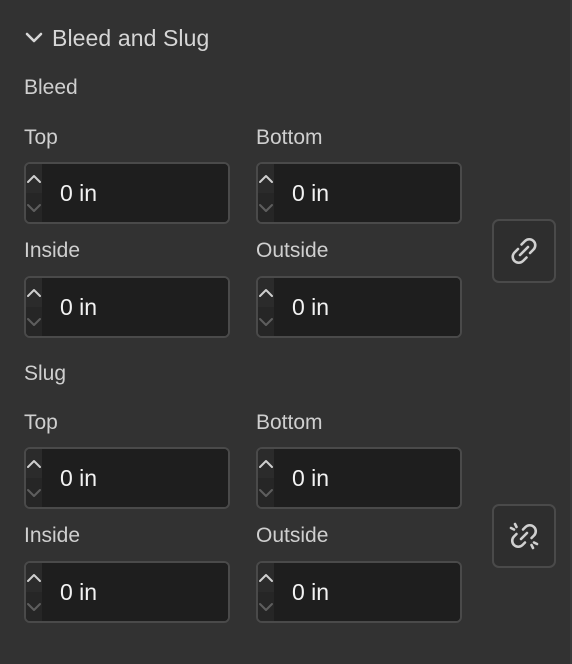 Image resolution: width=572 pixels, height=664 pixels. What do you see at coordinates (52, 250) in the screenshot?
I see `bleed-inside-label: Inside` at bounding box center [52, 250].